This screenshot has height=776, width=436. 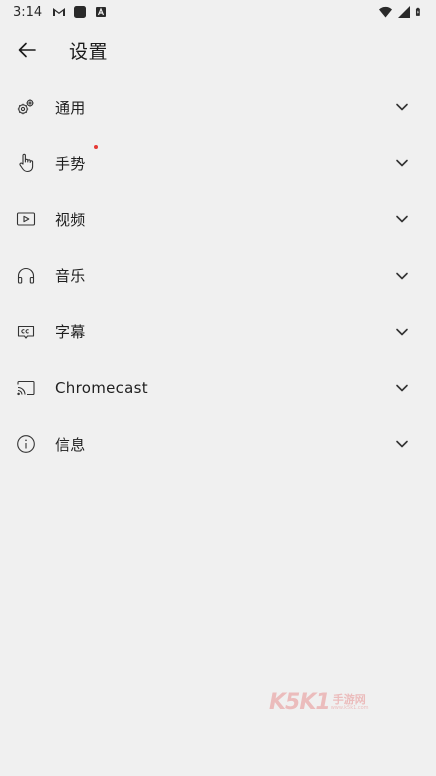 What do you see at coordinates (218, 219) in the screenshot?
I see `settings-item-video: 视频` at bounding box center [218, 219].